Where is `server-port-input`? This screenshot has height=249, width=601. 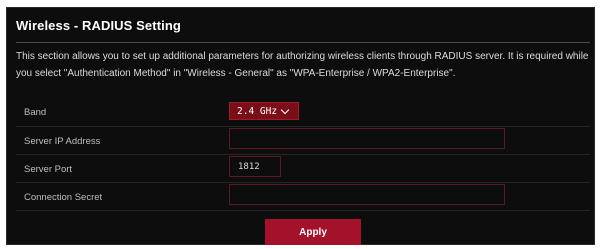 server-port-input is located at coordinates (255, 166).